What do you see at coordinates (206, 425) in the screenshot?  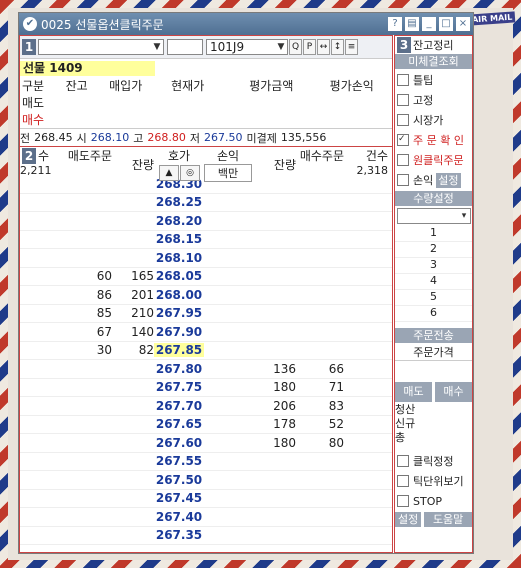 I see `orderbook-row: 267.65 178 52` at bounding box center [206, 425].